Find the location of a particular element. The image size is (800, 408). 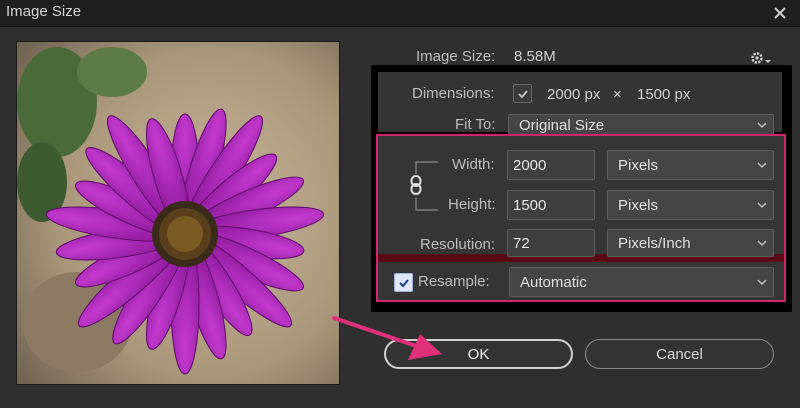

width-unit: Pixels is located at coordinates (638, 165).